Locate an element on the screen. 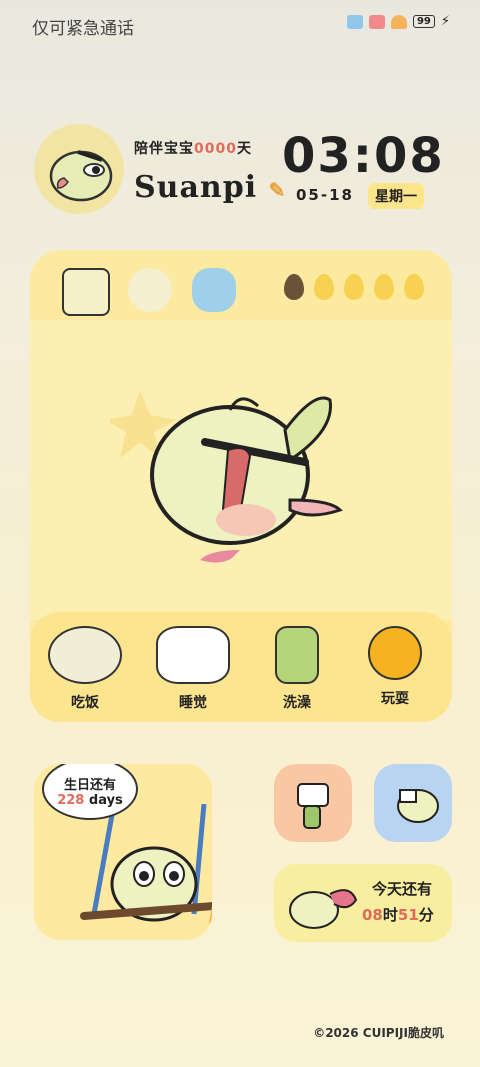  companion-days: 陪伴宝宝0000天 is located at coordinates (193, 148).